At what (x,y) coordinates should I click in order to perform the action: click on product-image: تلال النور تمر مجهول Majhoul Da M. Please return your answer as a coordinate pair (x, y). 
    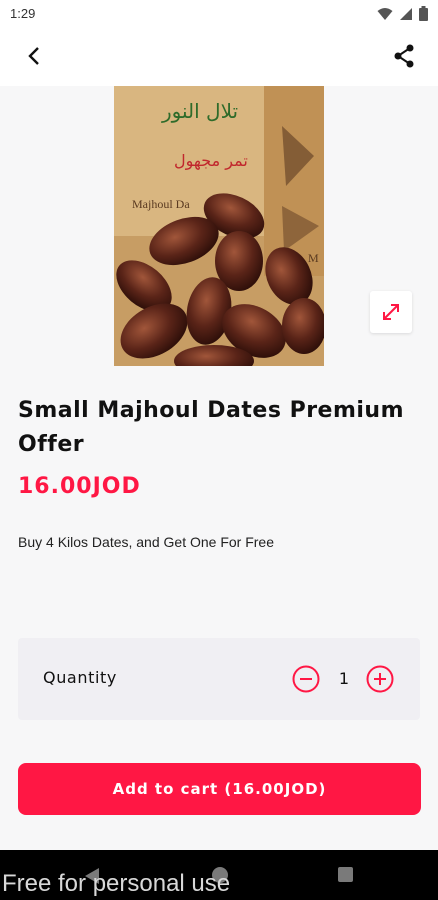
    Looking at the image, I should click on (219, 226).